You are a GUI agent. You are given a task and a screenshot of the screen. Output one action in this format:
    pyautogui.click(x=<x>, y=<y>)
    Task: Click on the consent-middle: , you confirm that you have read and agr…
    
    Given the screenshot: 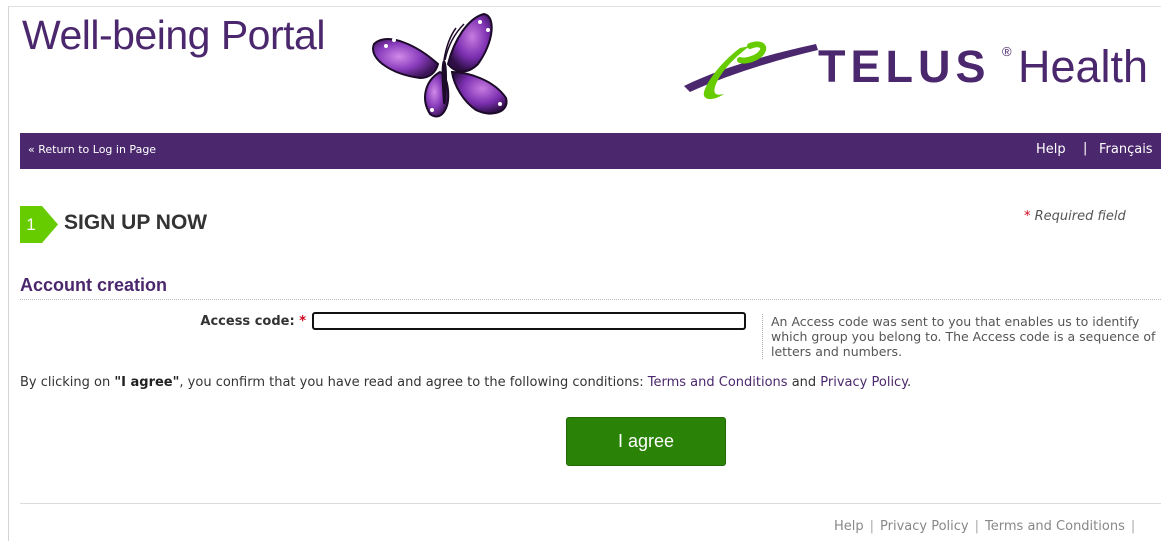 What is the action you would take?
    pyautogui.click(x=413, y=382)
    